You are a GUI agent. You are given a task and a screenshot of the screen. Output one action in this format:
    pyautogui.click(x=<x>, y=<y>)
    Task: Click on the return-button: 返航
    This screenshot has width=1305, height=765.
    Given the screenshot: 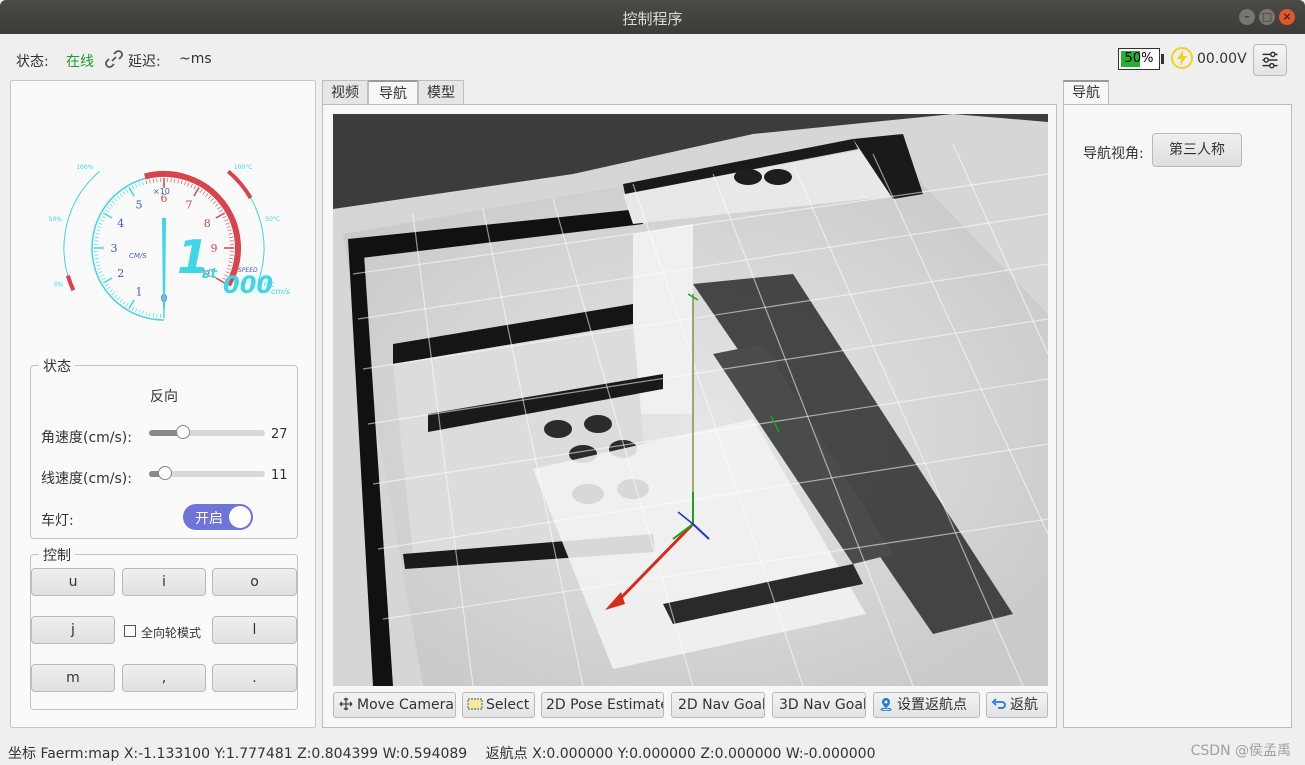 What is the action you would take?
    pyautogui.click(x=1017, y=705)
    